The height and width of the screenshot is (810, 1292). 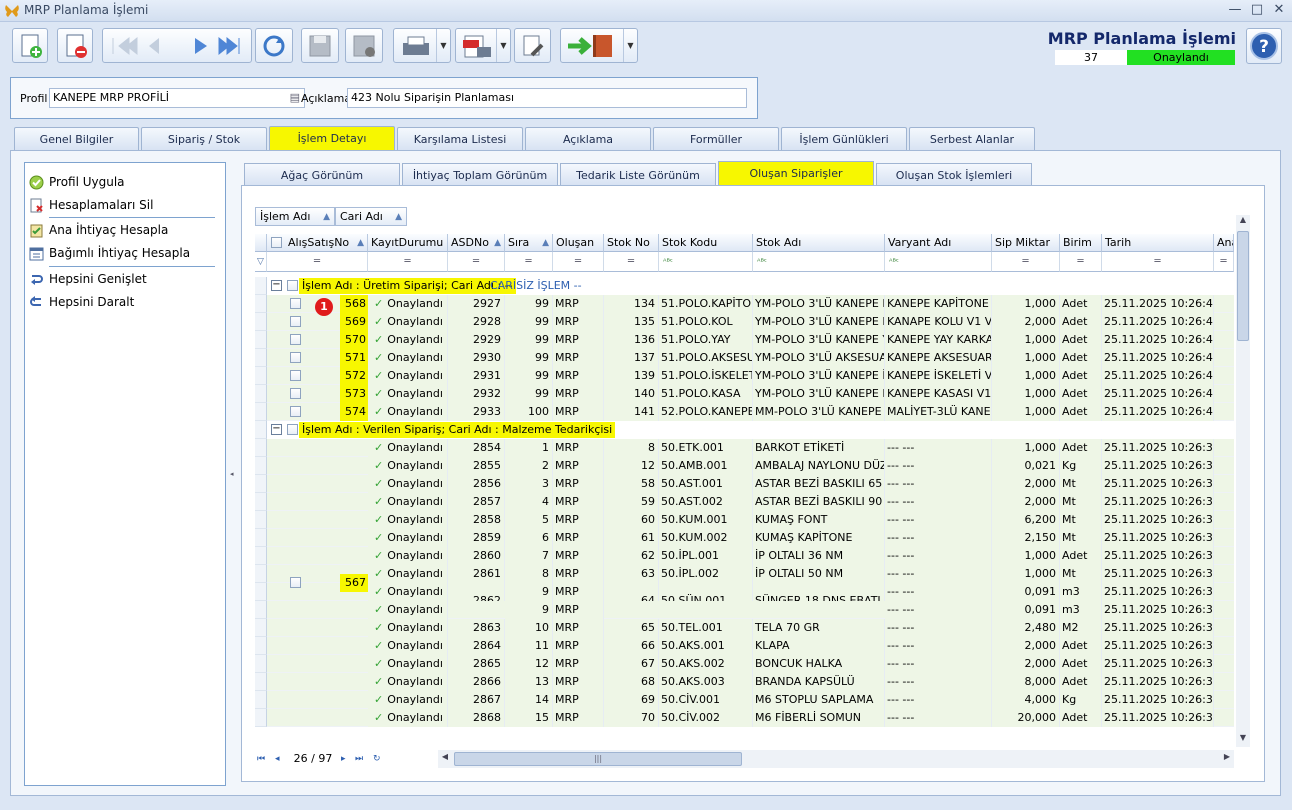 I want to click on scroll-left-icon: ◀, so click(x=445, y=756).